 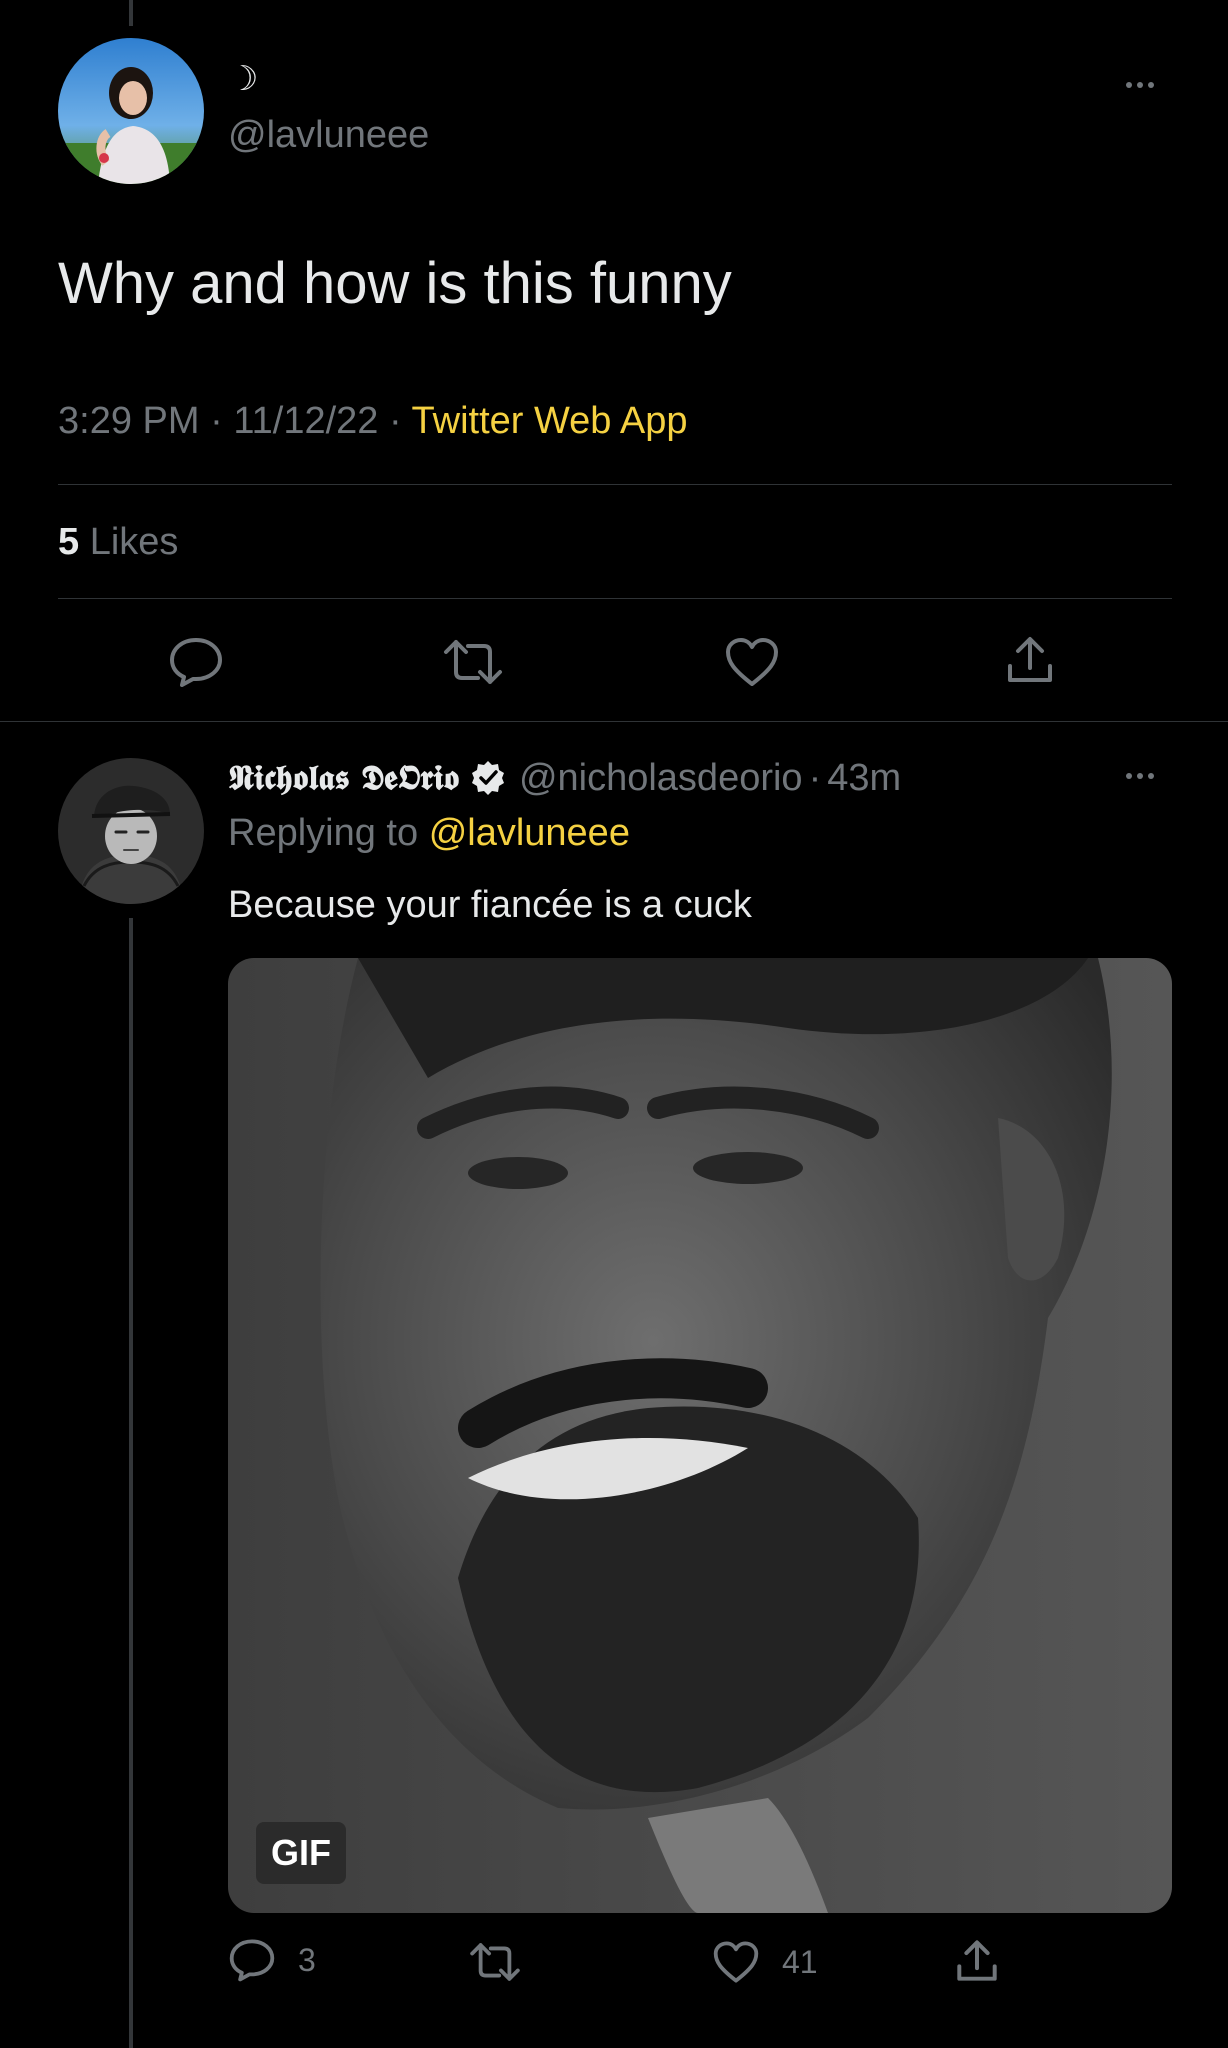 What do you see at coordinates (864, 778) in the screenshot?
I see `reply-timestamp: 43m` at bounding box center [864, 778].